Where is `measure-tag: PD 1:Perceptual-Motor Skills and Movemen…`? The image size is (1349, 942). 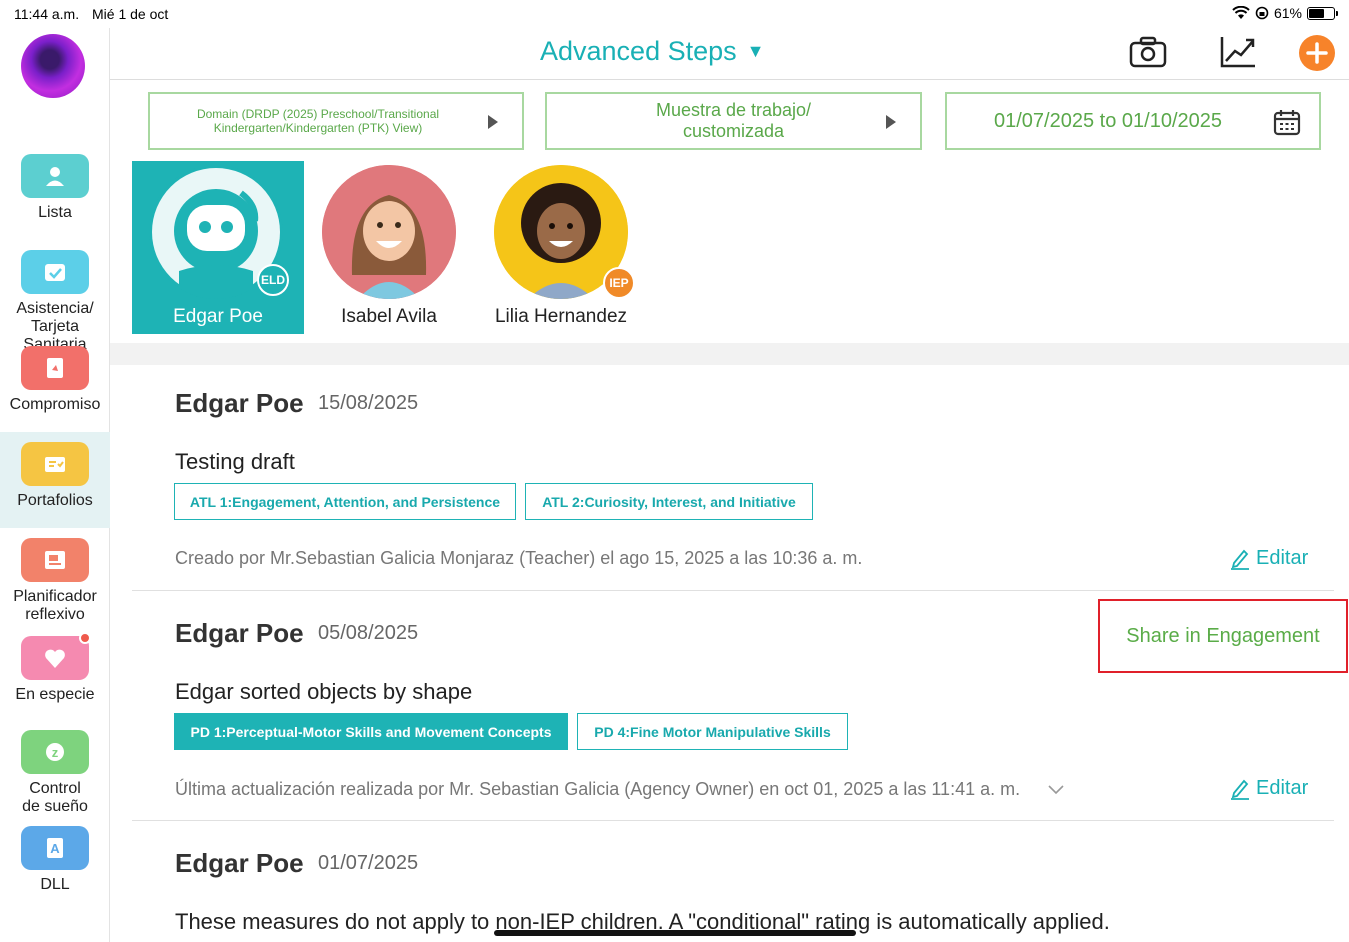 measure-tag: PD 1:Perceptual-Motor Skills and Movemen… is located at coordinates (371, 731).